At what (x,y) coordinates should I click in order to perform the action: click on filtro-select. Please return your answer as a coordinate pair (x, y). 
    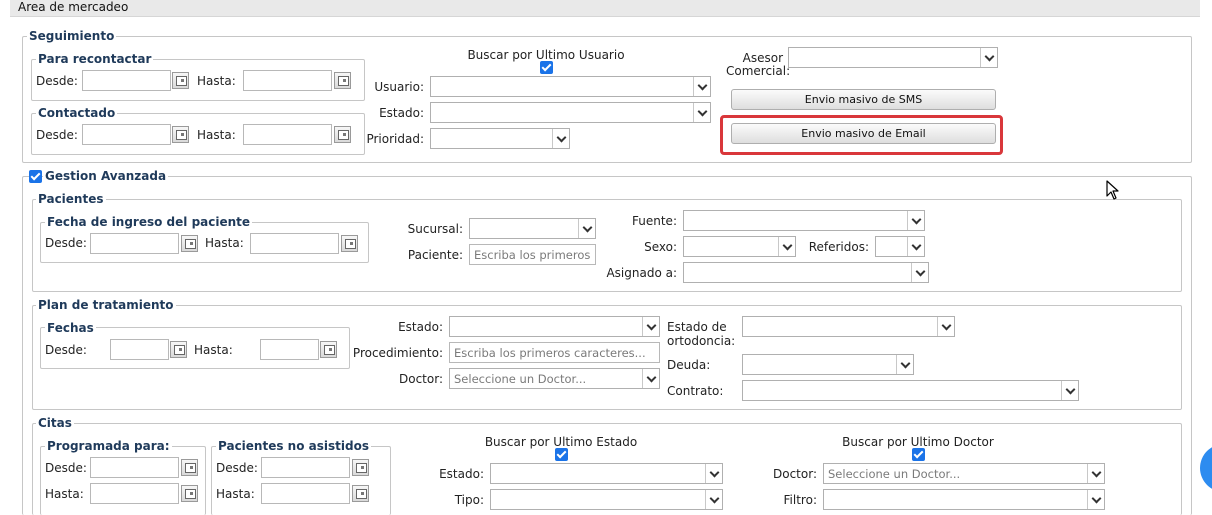
    Looking at the image, I should click on (964, 499).